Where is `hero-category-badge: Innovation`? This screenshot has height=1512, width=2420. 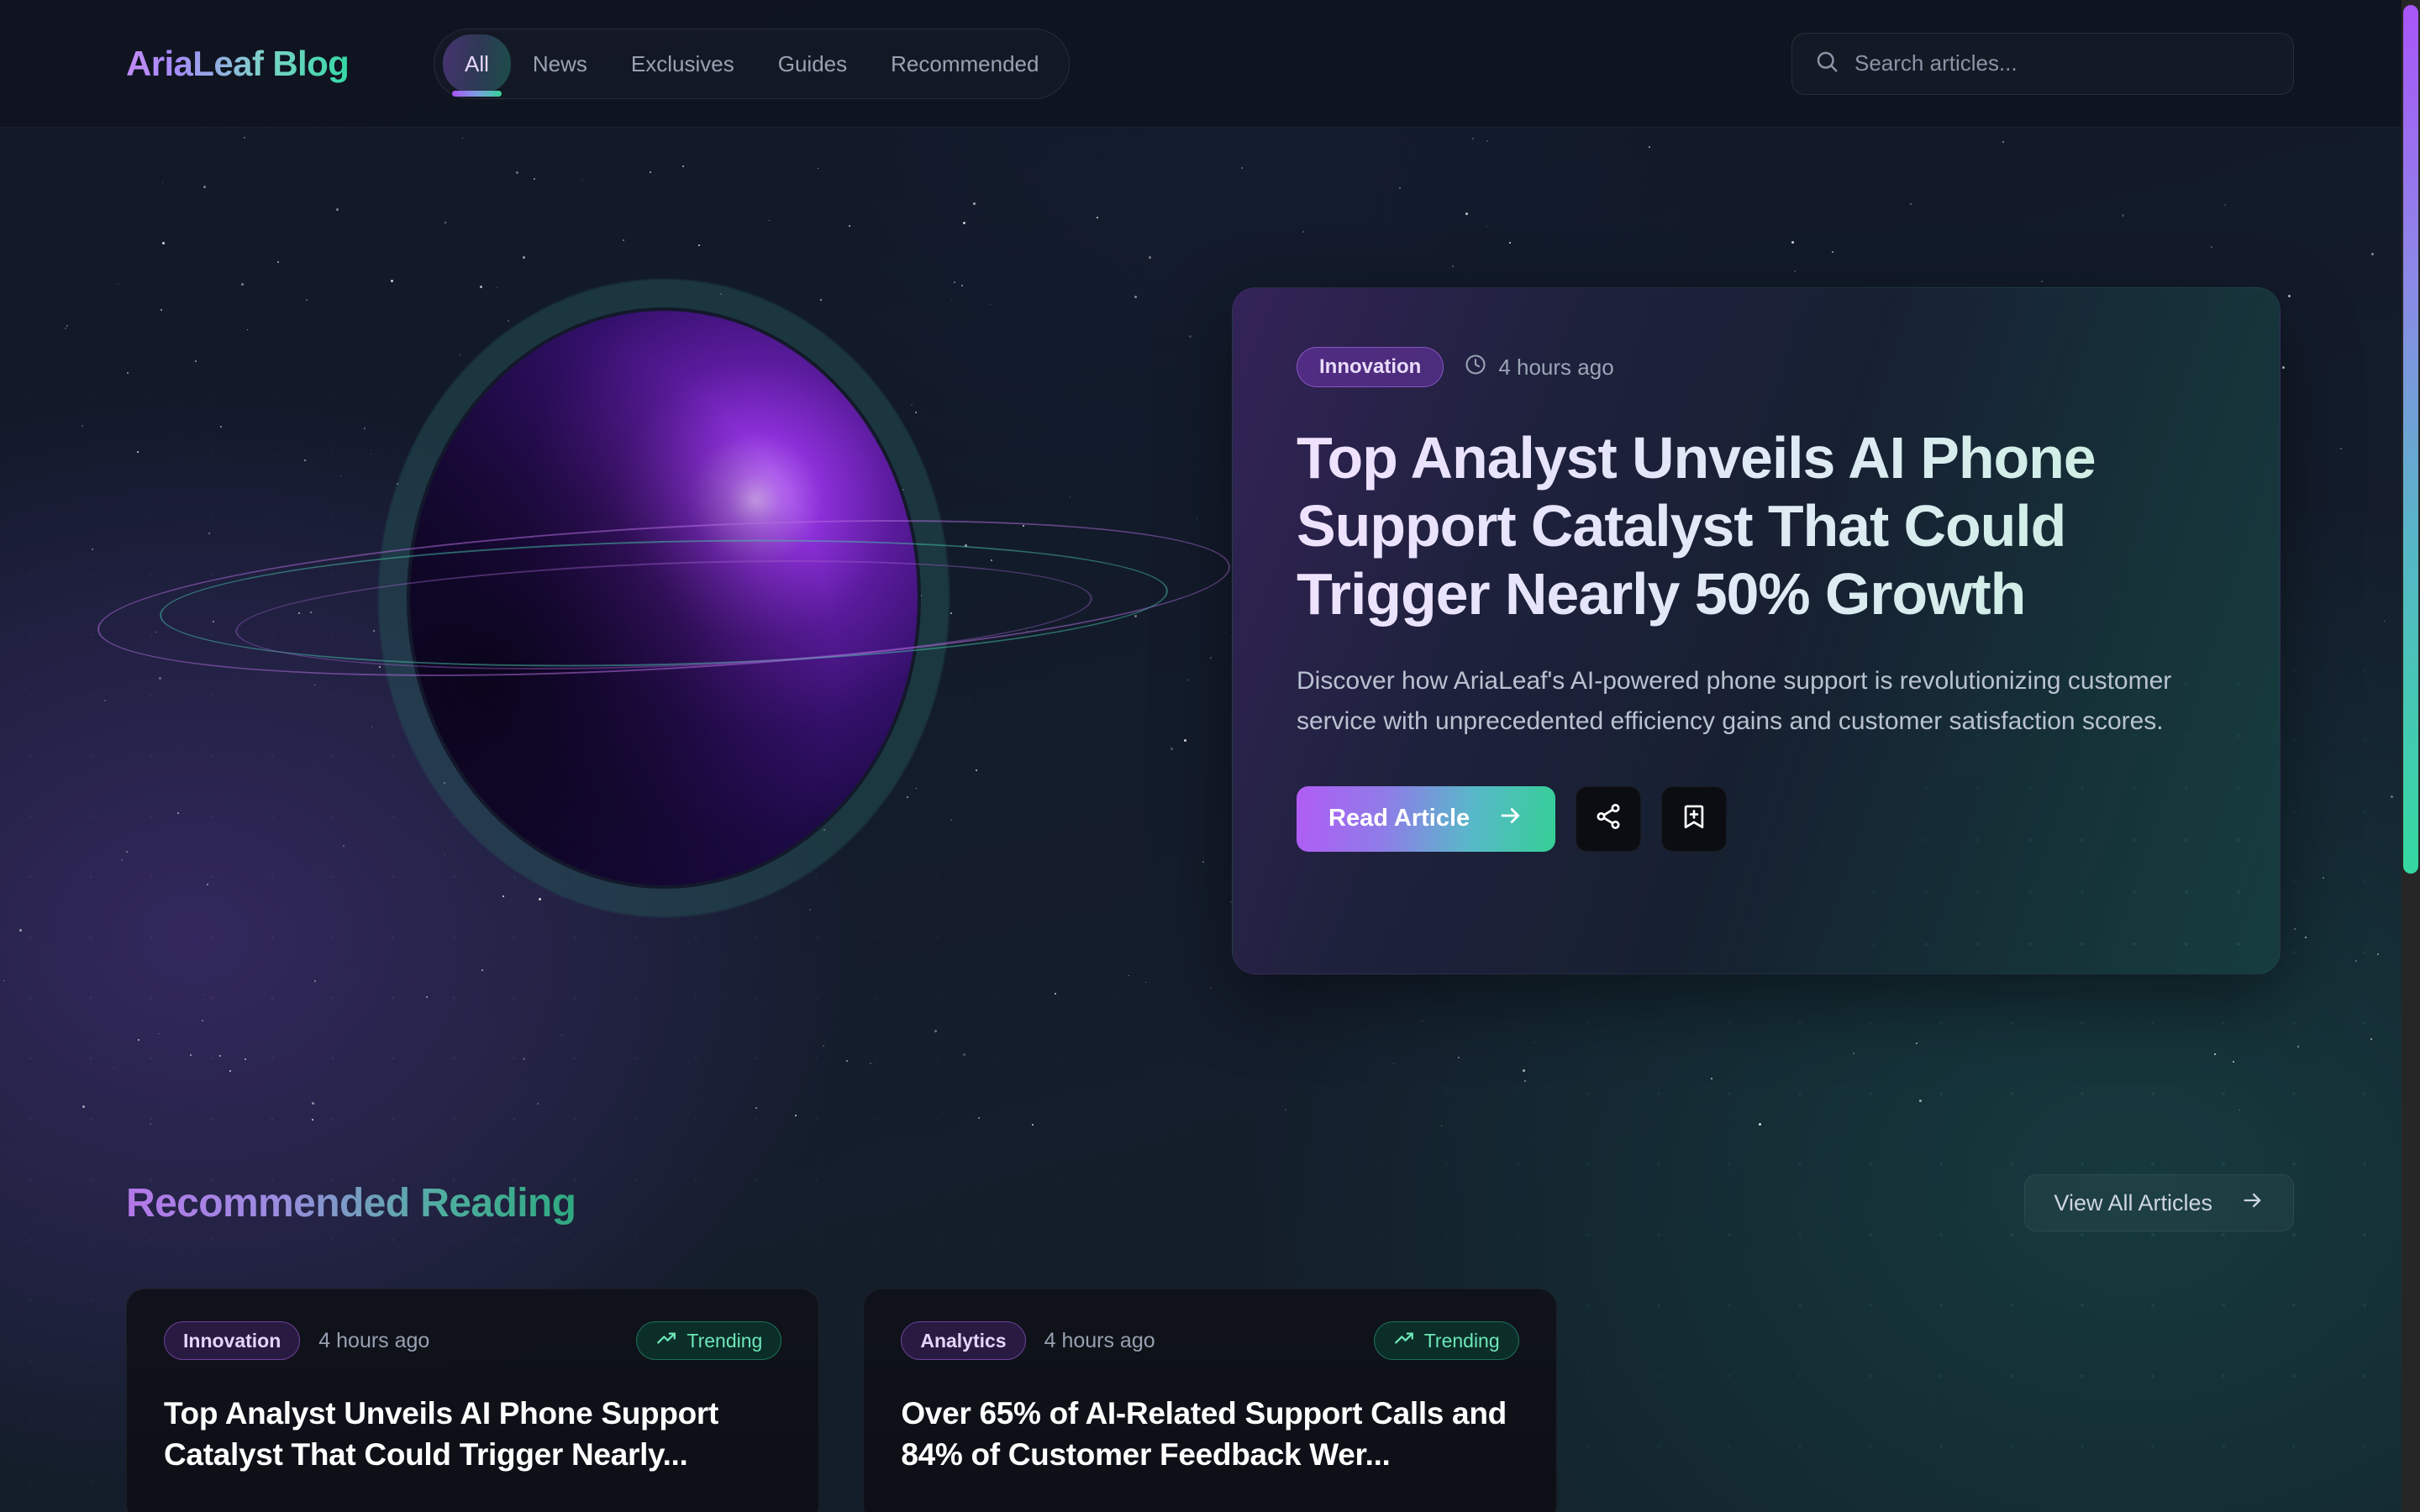 hero-category-badge: Innovation is located at coordinates (1371, 367).